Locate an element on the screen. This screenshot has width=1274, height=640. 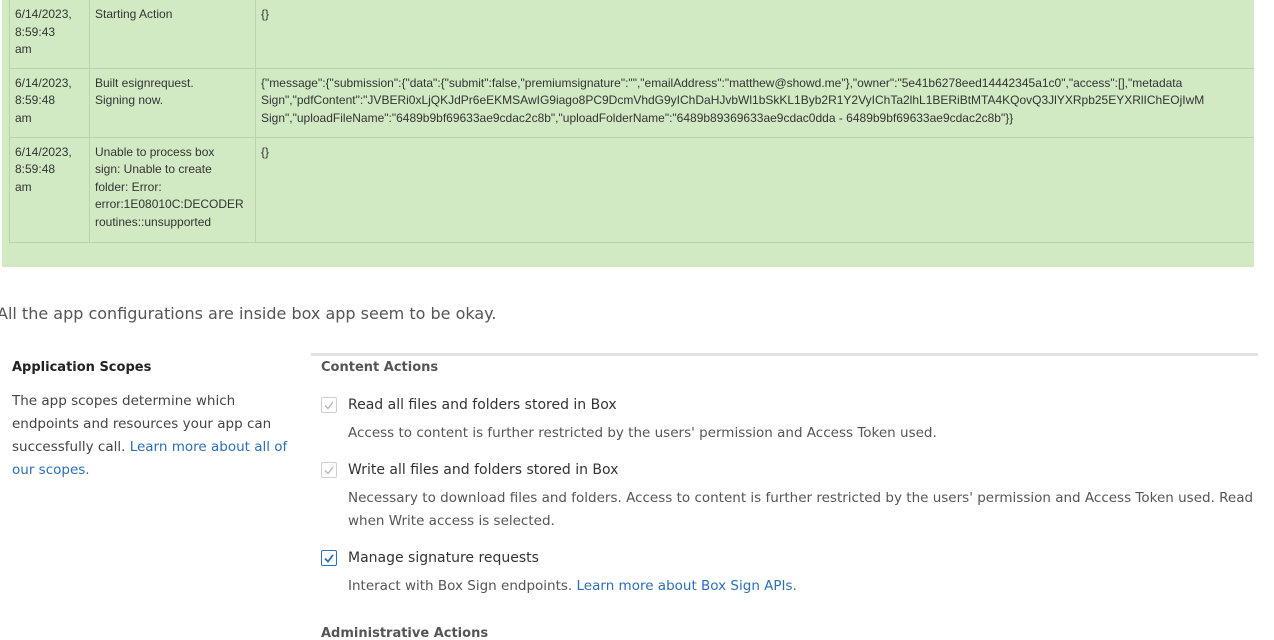
table-row: 6/14/2023, 8:59:43 am Starting Action {} is located at coordinates (631, 34).